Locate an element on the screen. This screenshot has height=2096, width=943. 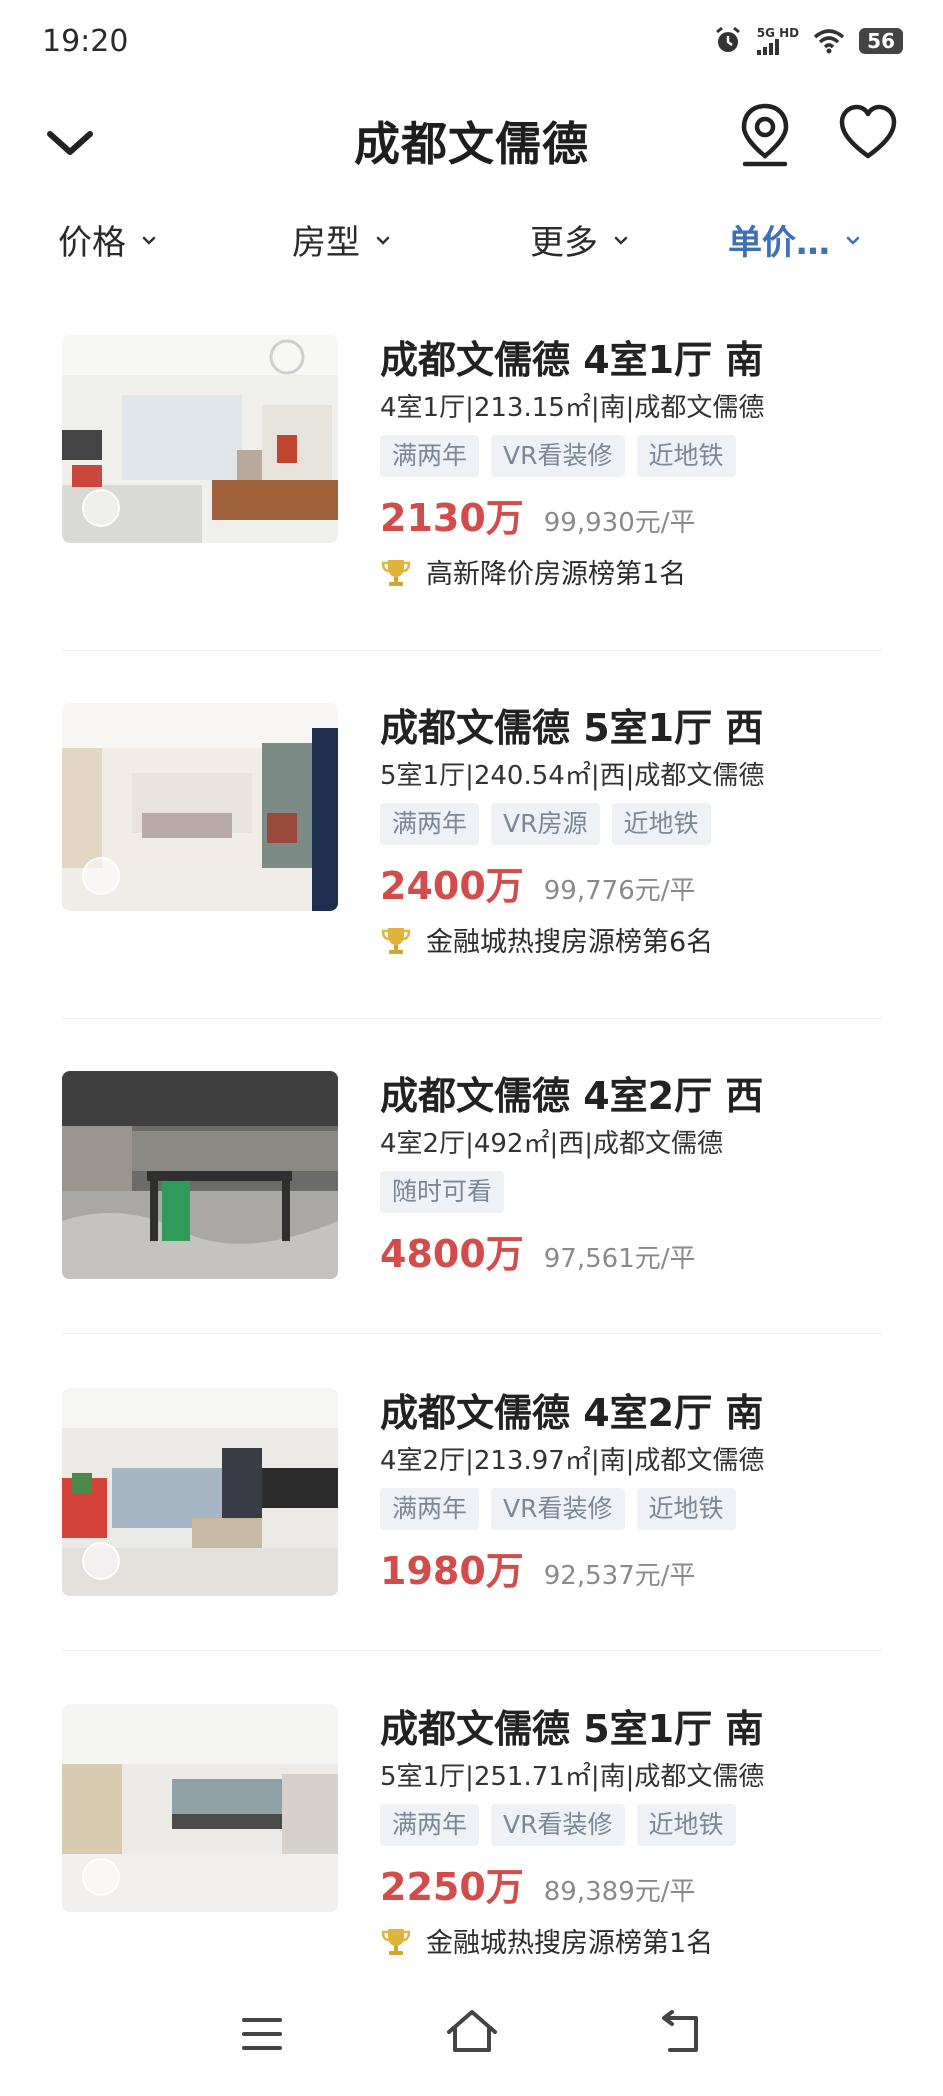
listing-unit-price: 97,561元/平 is located at coordinates (619, 1259).